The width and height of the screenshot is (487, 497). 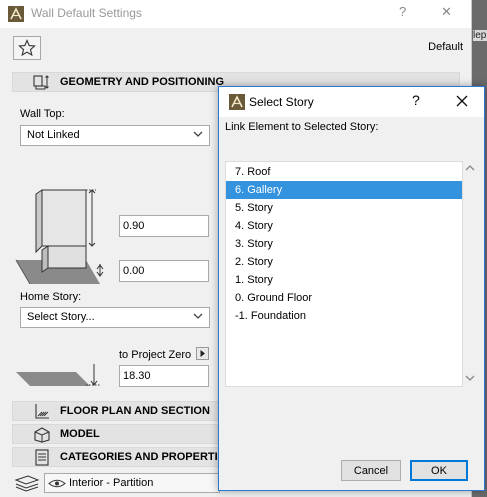 I want to click on ok-button: OK, so click(x=439, y=470).